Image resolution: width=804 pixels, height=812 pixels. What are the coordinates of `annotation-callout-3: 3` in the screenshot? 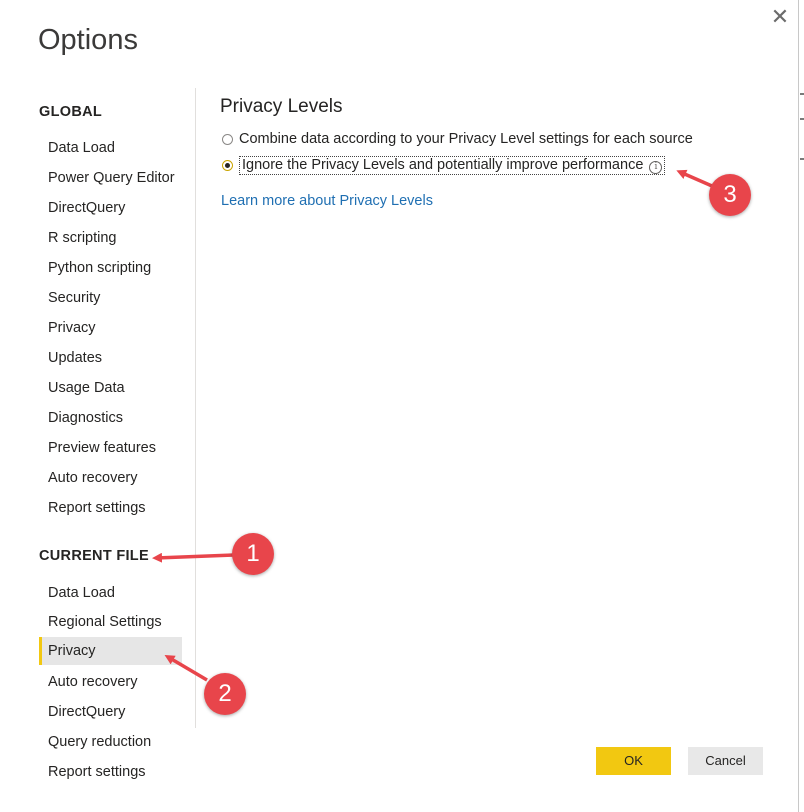 It's located at (730, 195).